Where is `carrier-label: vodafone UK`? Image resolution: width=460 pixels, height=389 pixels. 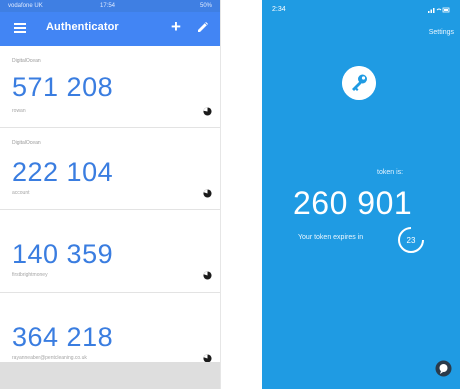 carrier-label: vodafone UK is located at coordinates (25, 6).